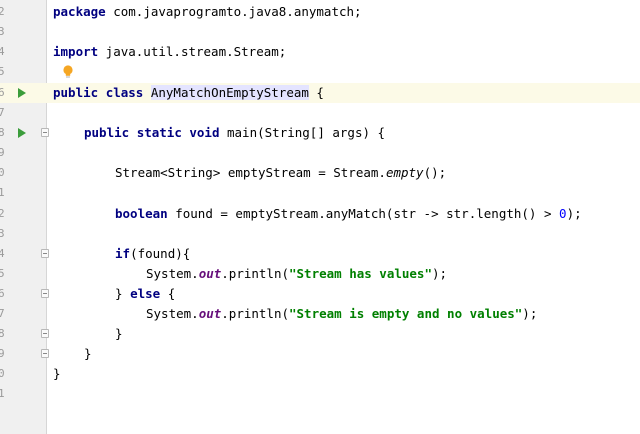  Describe the element at coordinates (123, 253) in the screenshot. I see `keyword: if` at that location.